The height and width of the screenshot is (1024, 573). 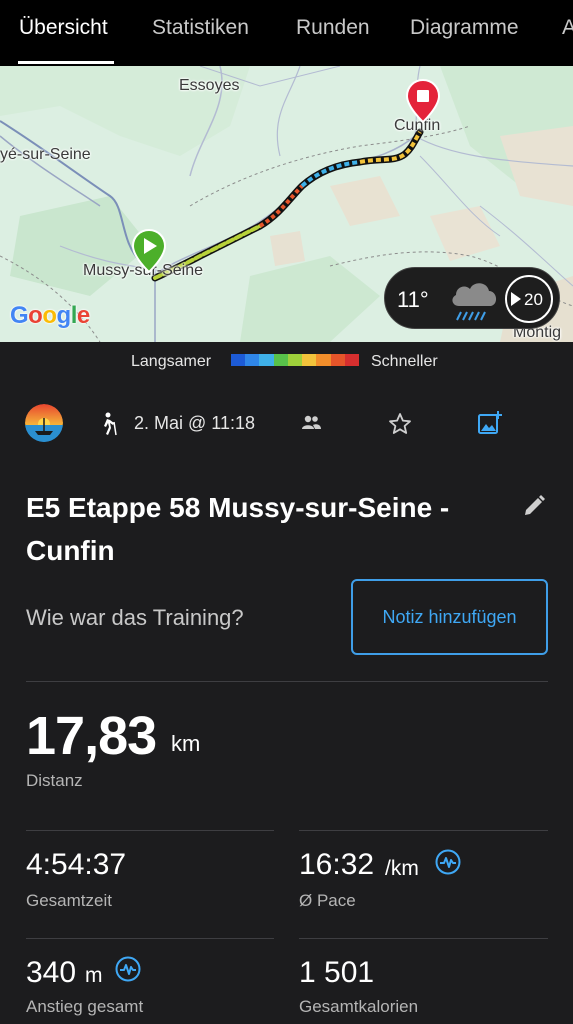 What do you see at coordinates (516, 299) in the screenshot?
I see `play-icon` at bounding box center [516, 299].